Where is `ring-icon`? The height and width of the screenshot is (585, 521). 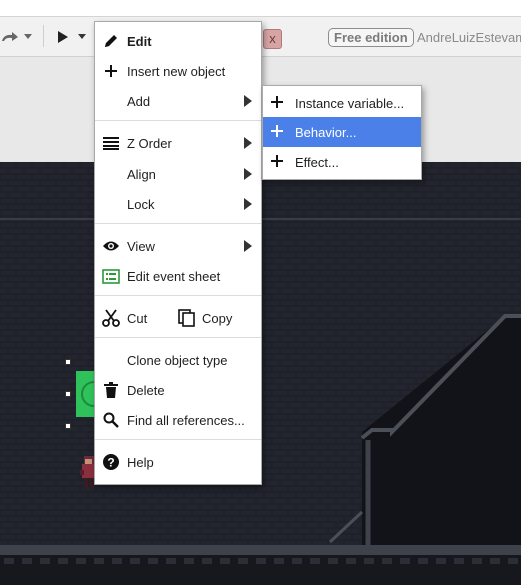 ring-icon is located at coordinates (94, 394).